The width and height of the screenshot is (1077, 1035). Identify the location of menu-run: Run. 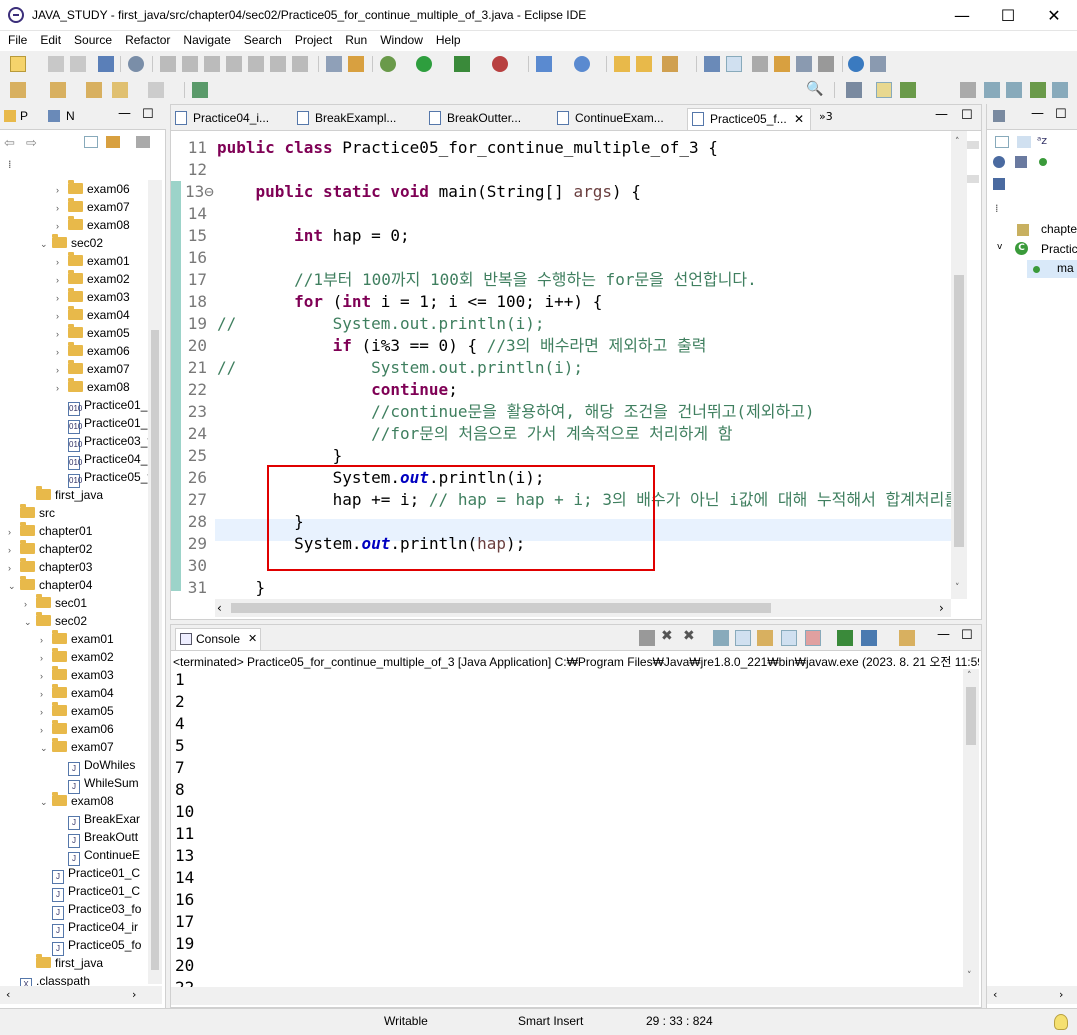
(354, 39).